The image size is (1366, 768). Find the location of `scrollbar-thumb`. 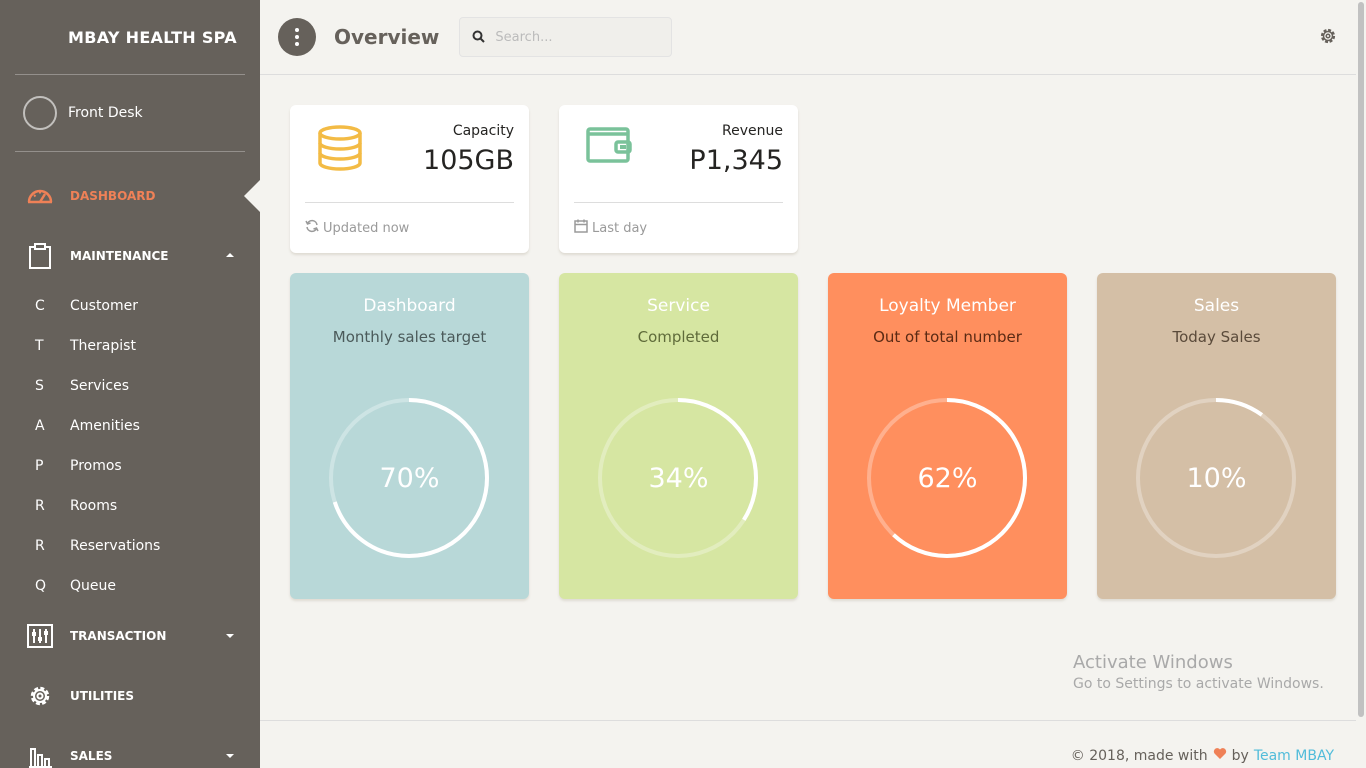

scrollbar-thumb is located at coordinates (1361, 359).